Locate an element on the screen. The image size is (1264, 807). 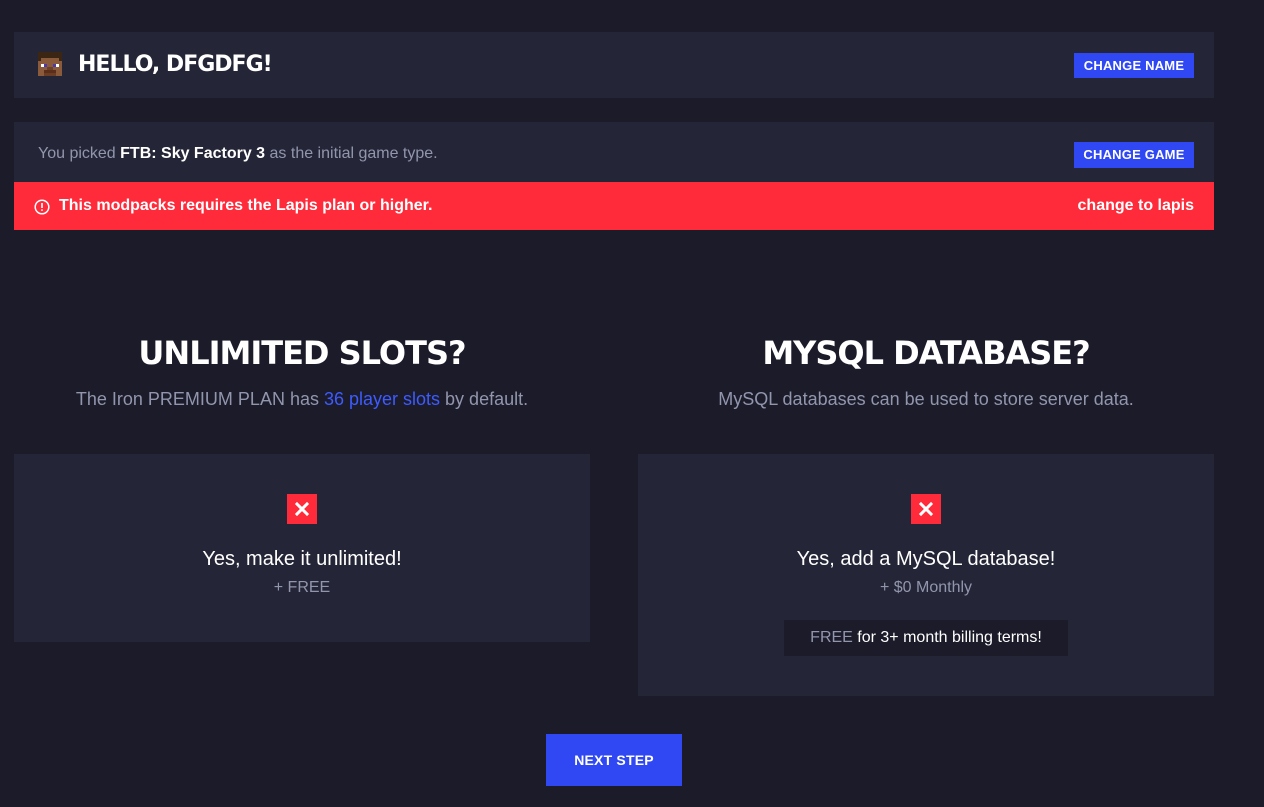
minecraft-steve-icon is located at coordinates (50, 64).